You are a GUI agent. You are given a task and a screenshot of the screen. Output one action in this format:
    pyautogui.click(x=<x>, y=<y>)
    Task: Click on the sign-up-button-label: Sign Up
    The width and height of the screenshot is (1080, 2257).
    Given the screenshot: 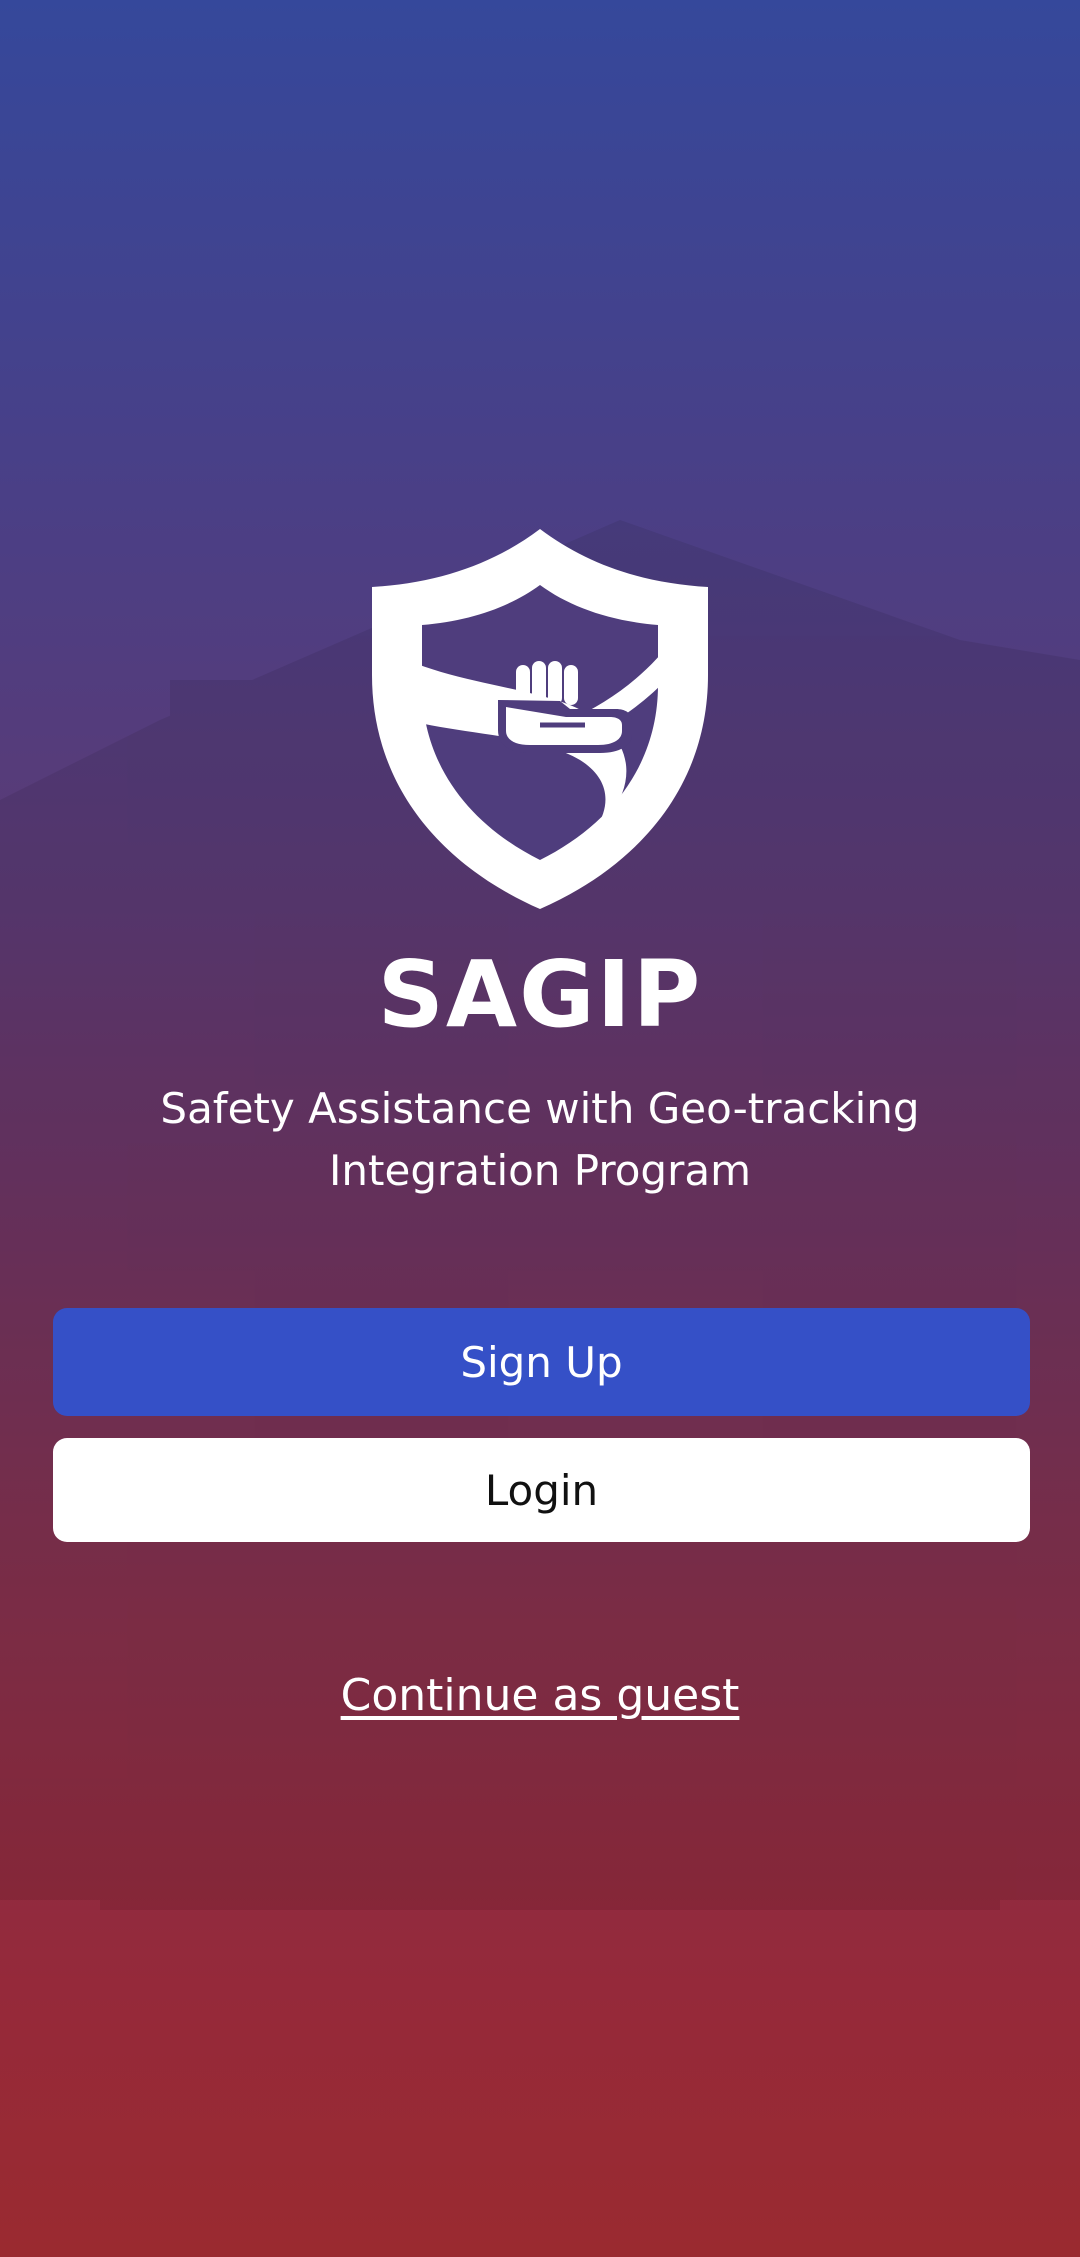 What is the action you would take?
    pyautogui.click(x=541, y=1362)
    